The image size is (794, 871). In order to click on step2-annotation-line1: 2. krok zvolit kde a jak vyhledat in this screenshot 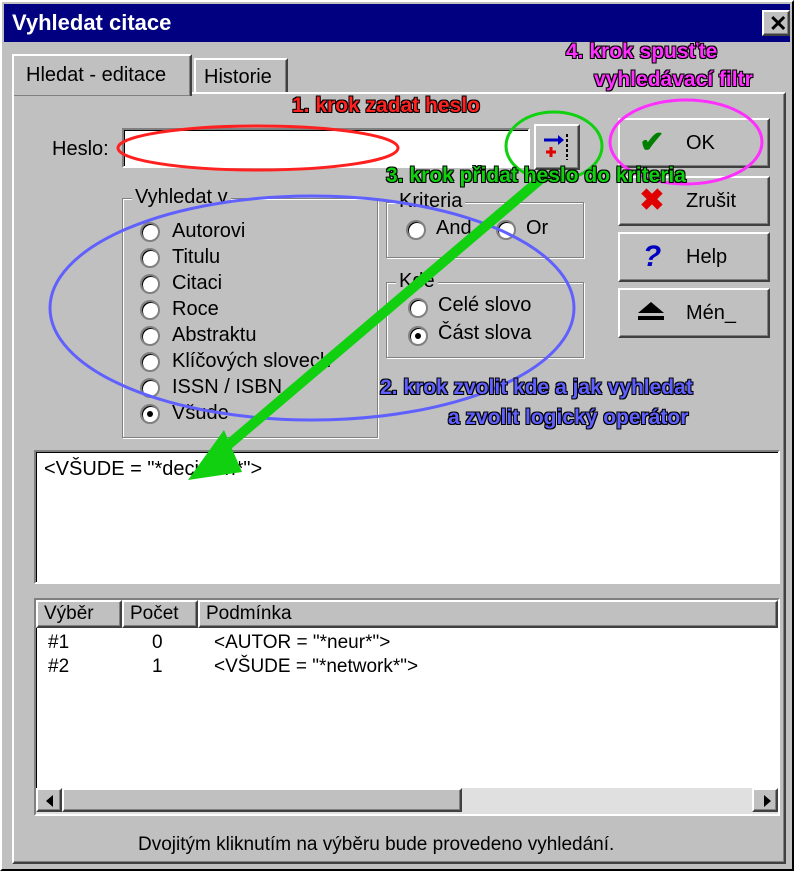, I will do `click(537, 388)`.